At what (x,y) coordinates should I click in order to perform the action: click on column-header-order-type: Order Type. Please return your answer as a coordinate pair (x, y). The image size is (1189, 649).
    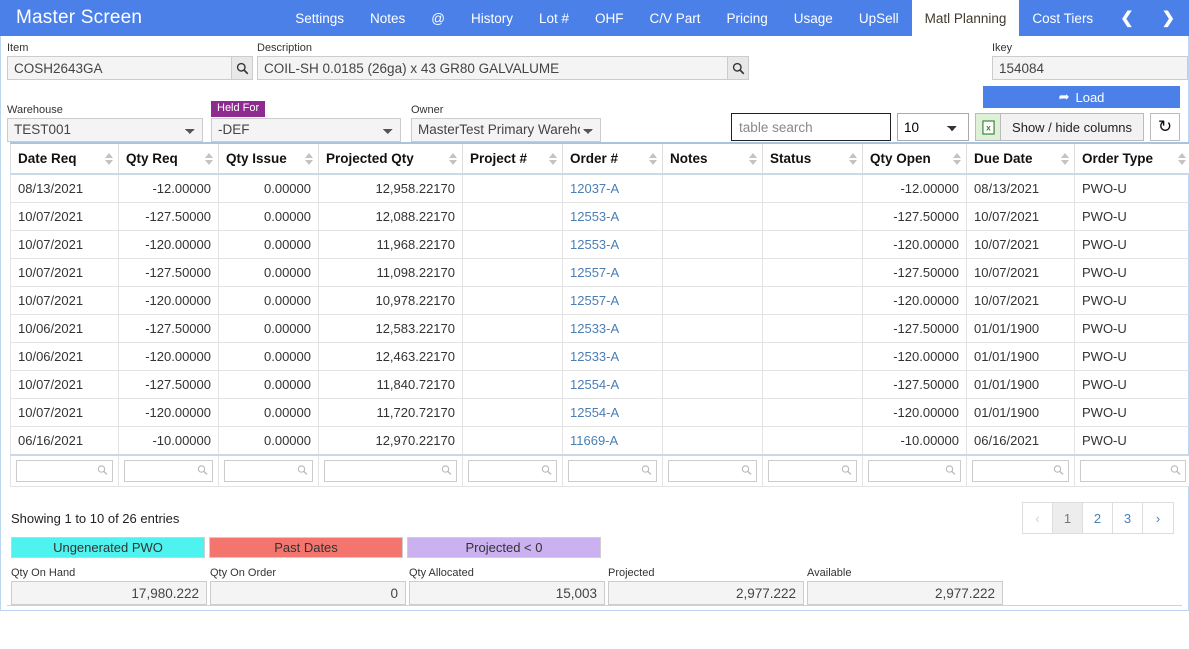
    Looking at the image, I should click on (1131, 158).